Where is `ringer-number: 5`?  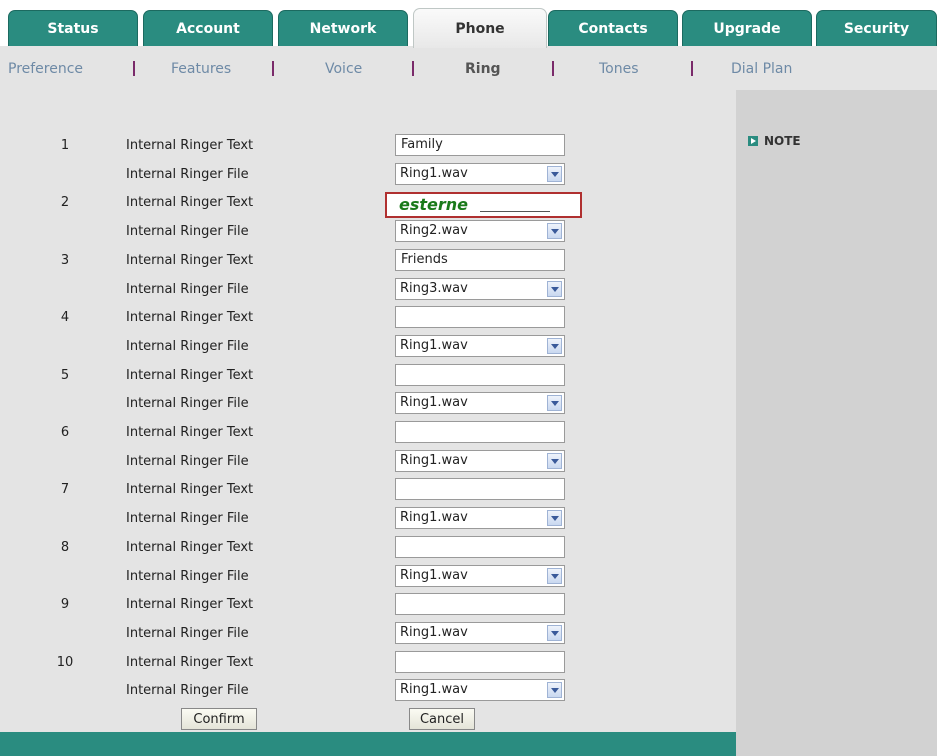
ringer-number: 5 is located at coordinates (65, 375).